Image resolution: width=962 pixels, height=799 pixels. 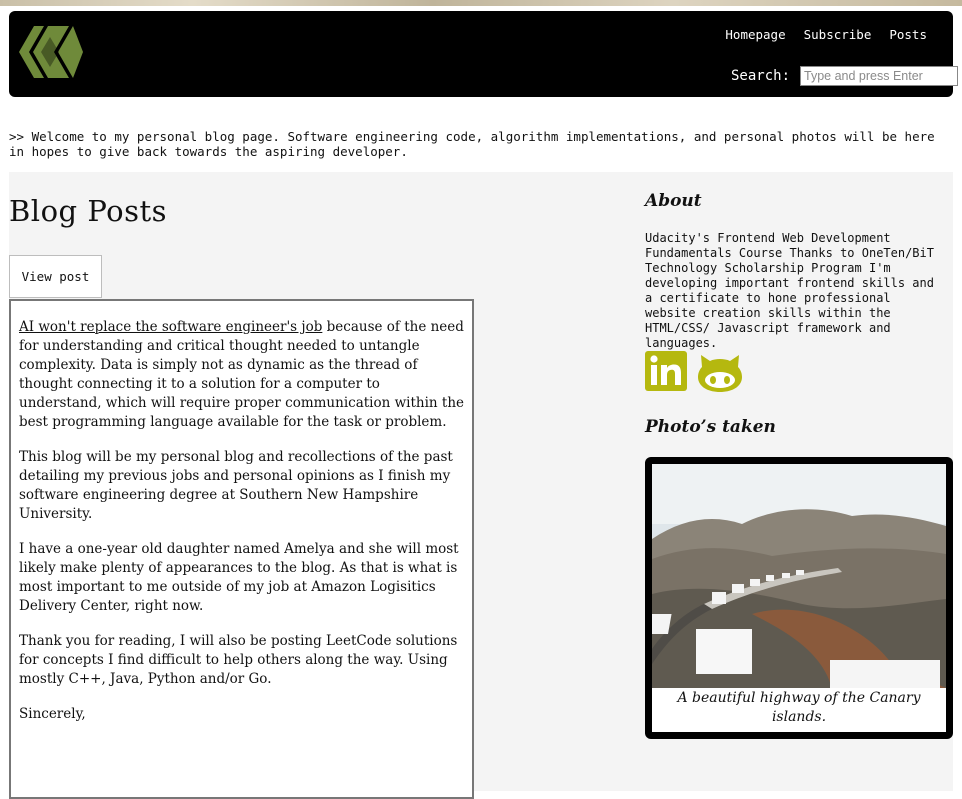 What do you see at coordinates (484, 54) in the screenshot?
I see `site-header: Homepage Subscribe Posts Search:` at bounding box center [484, 54].